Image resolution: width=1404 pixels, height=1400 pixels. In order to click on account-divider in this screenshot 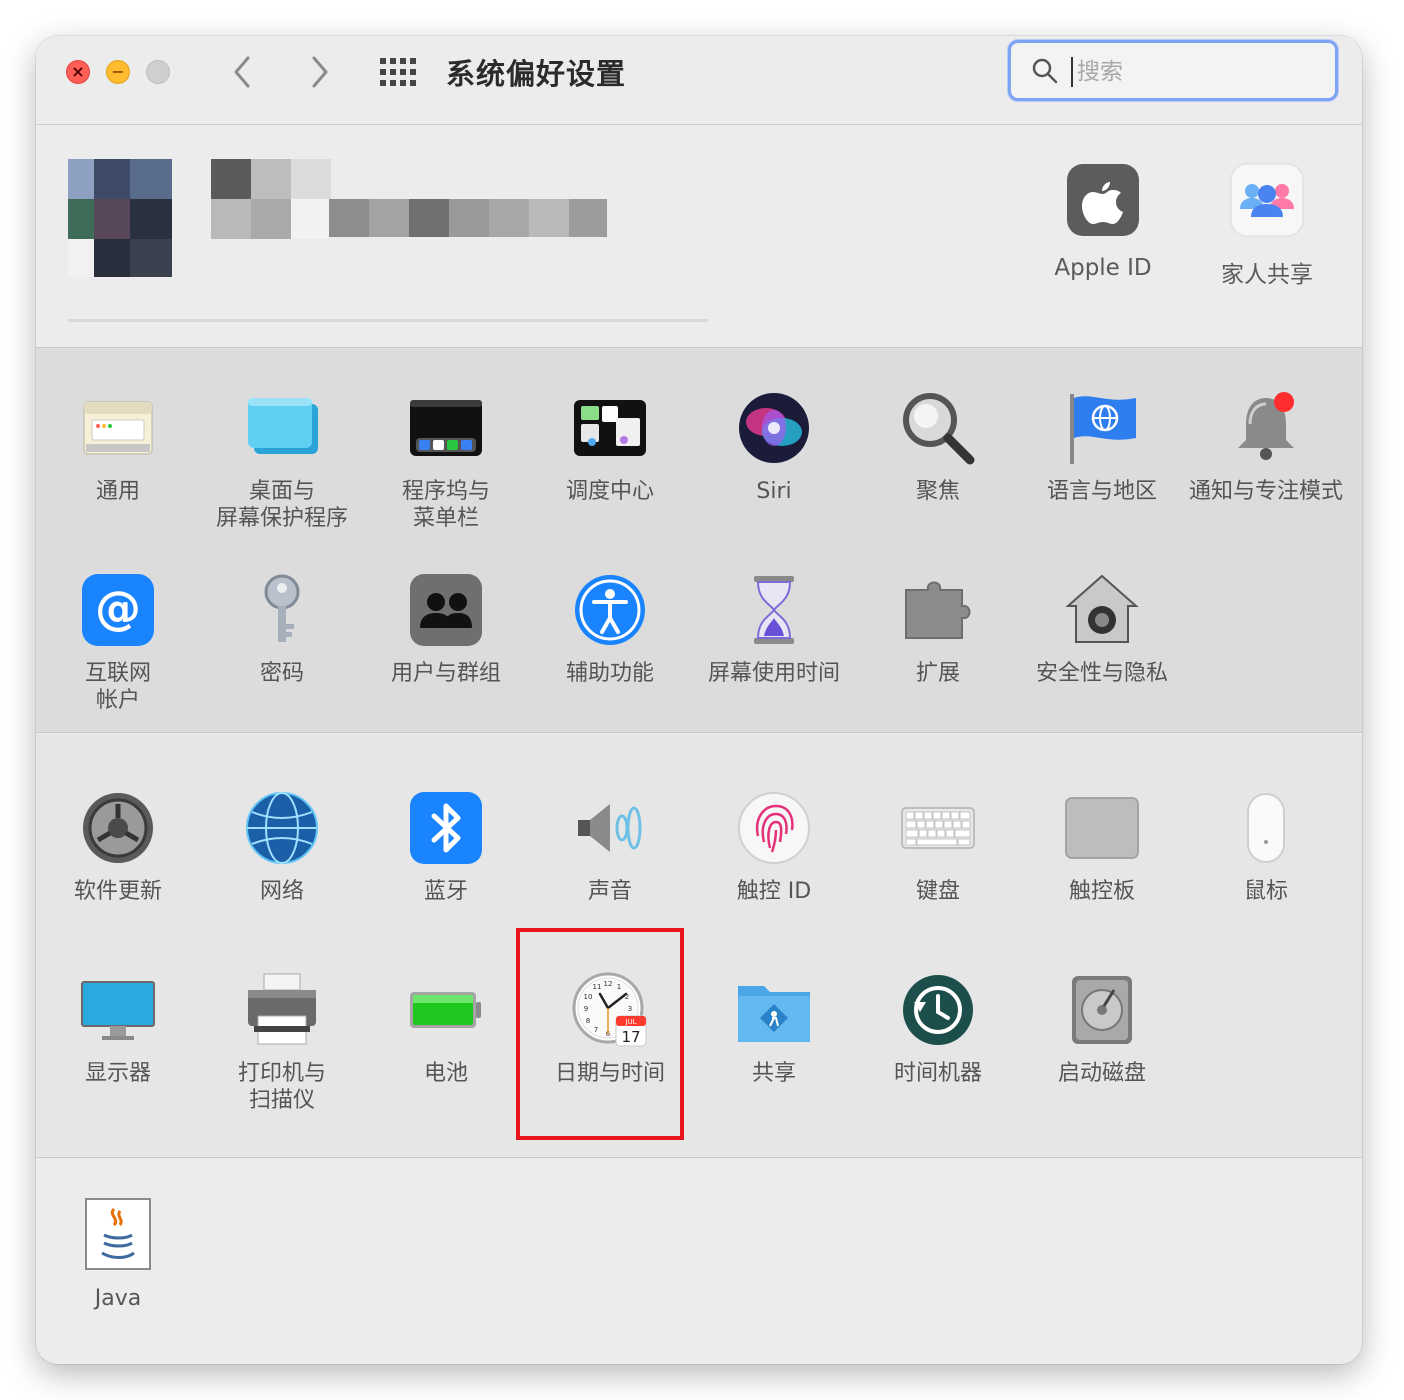, I will do `click(388, 320)`.